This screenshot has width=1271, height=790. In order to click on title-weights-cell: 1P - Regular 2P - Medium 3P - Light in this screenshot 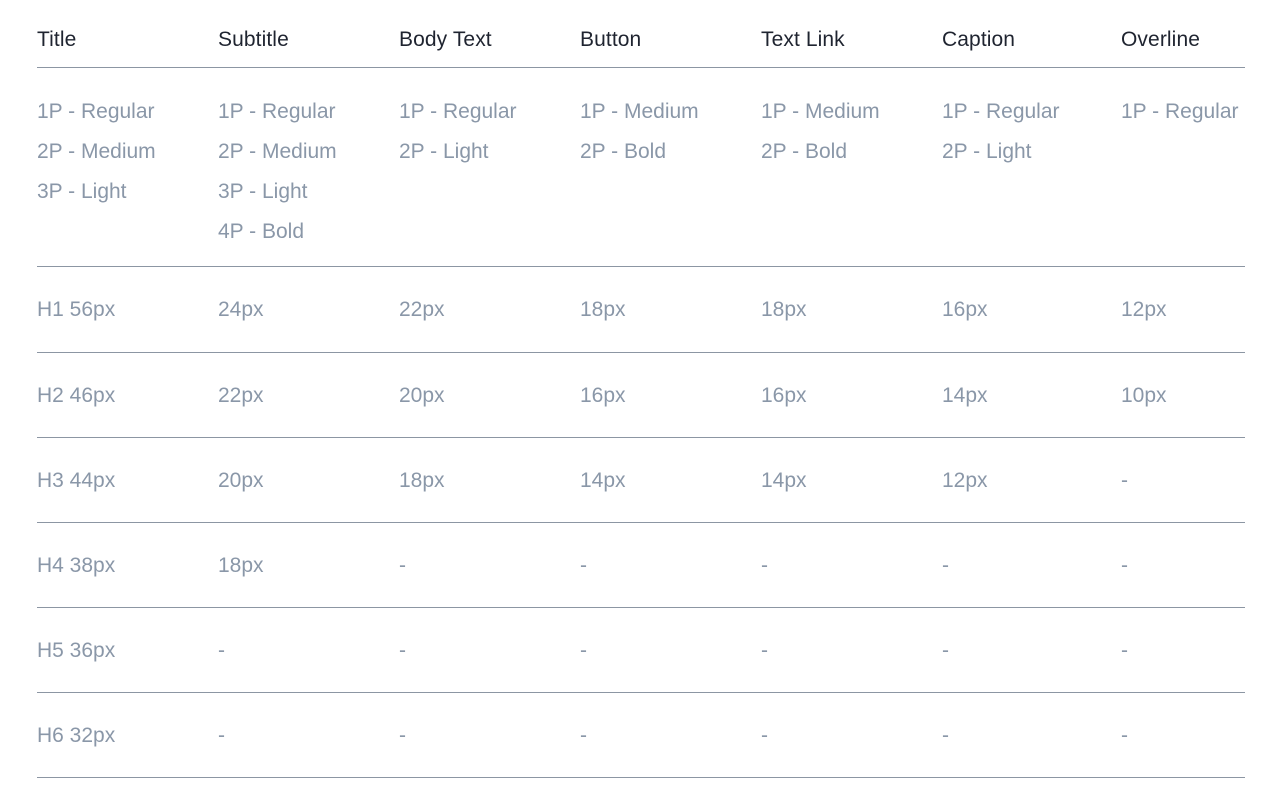, I will do `click(127, 140)`.